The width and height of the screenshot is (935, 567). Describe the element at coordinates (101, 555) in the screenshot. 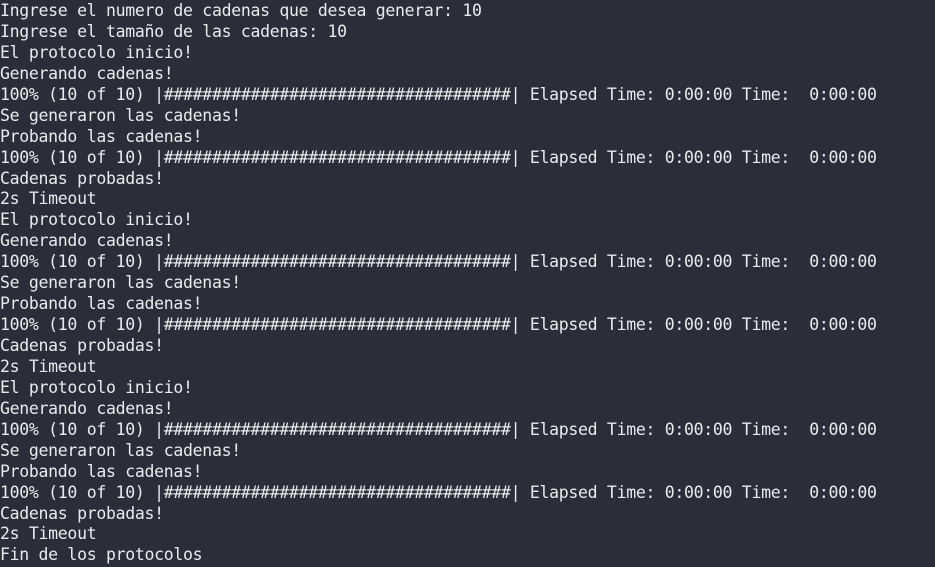

I see `terminal-line: Fin de los protocolos` at that location.